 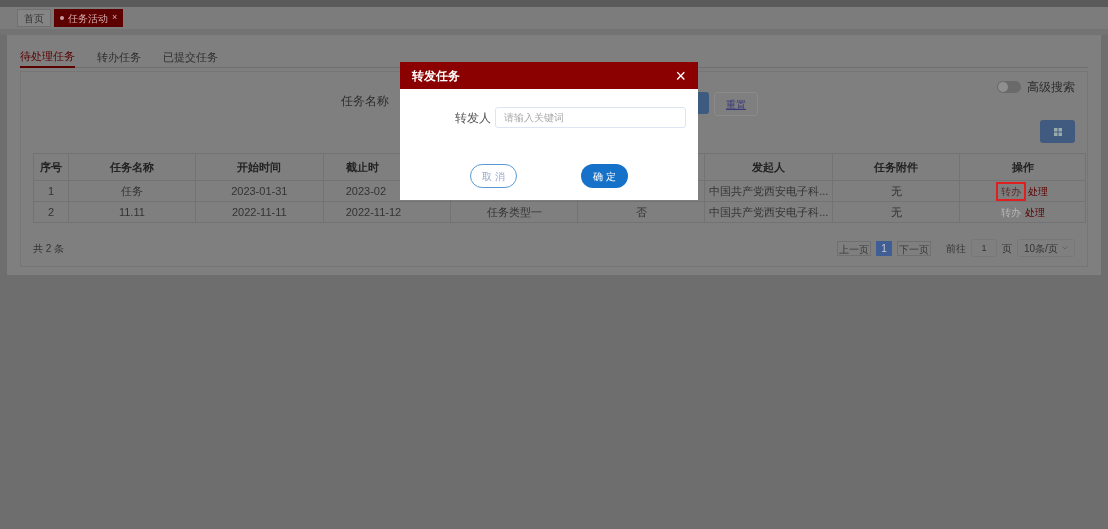 I want to click on table-cell: 1, so click(x=51, y=191).